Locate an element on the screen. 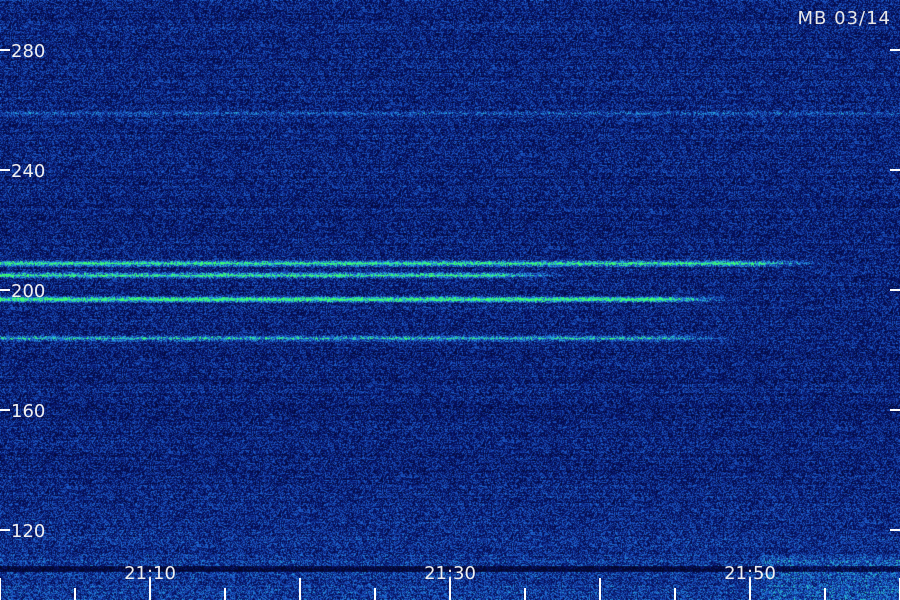  x-tick-label: 21:50 is located at coordinates (750, 573).